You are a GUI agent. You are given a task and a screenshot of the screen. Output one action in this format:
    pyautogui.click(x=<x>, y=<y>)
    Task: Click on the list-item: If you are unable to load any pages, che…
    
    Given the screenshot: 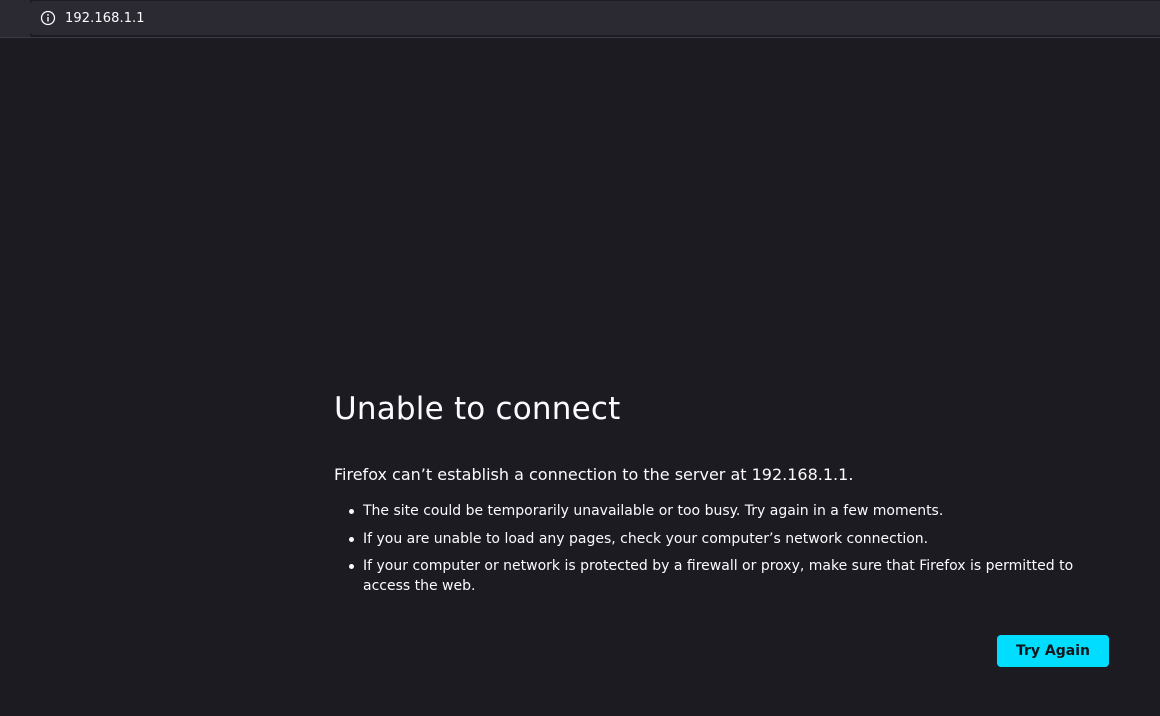 What is the action you would take?
    pyautogui.click(x=729, y=539)
    